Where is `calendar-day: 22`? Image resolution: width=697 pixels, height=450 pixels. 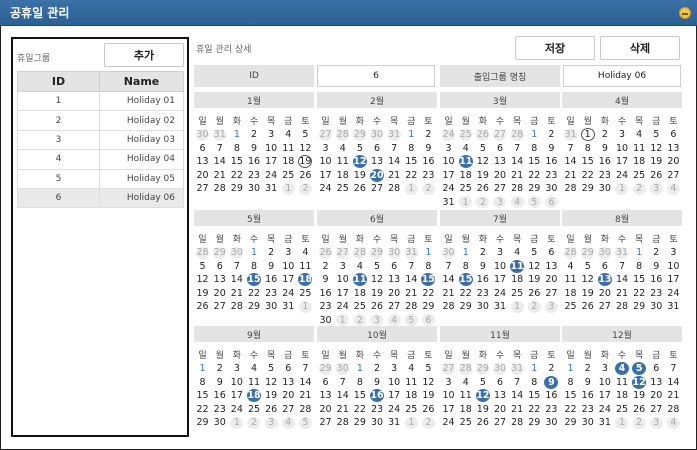 calendar-day: 22 is located at coordinates (639, 294).